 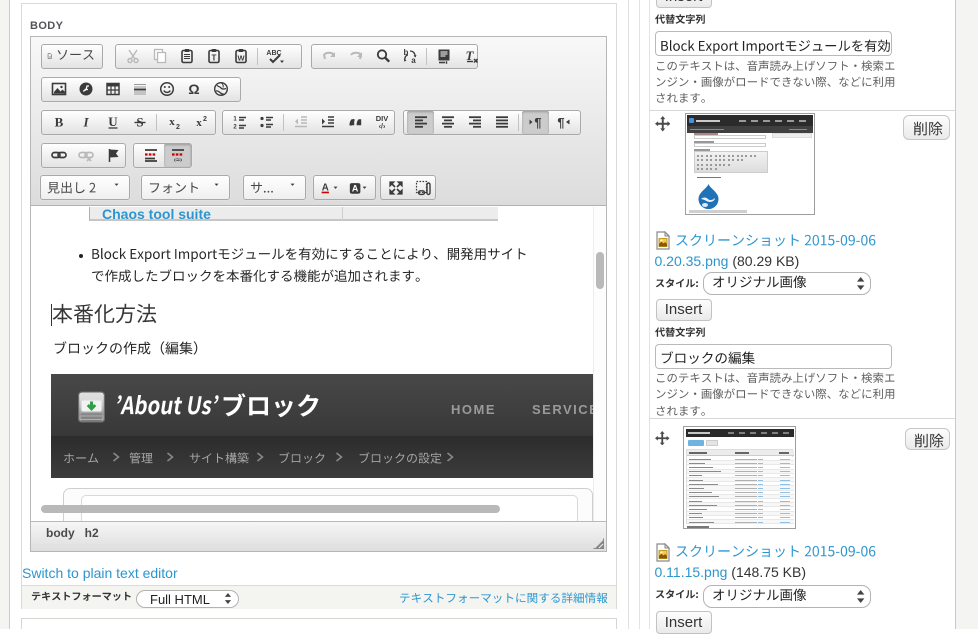 What do you see at coordinates (85, 122) in the screenshot?
I see `svg-text: I` at bounding box center [85, 122].